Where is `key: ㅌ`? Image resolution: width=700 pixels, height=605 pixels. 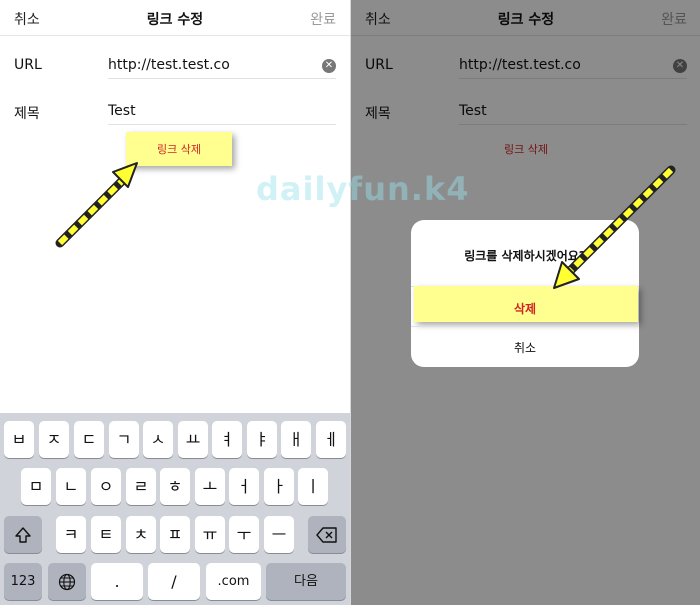
key: ㅌ is located at coordinates (106, 534).